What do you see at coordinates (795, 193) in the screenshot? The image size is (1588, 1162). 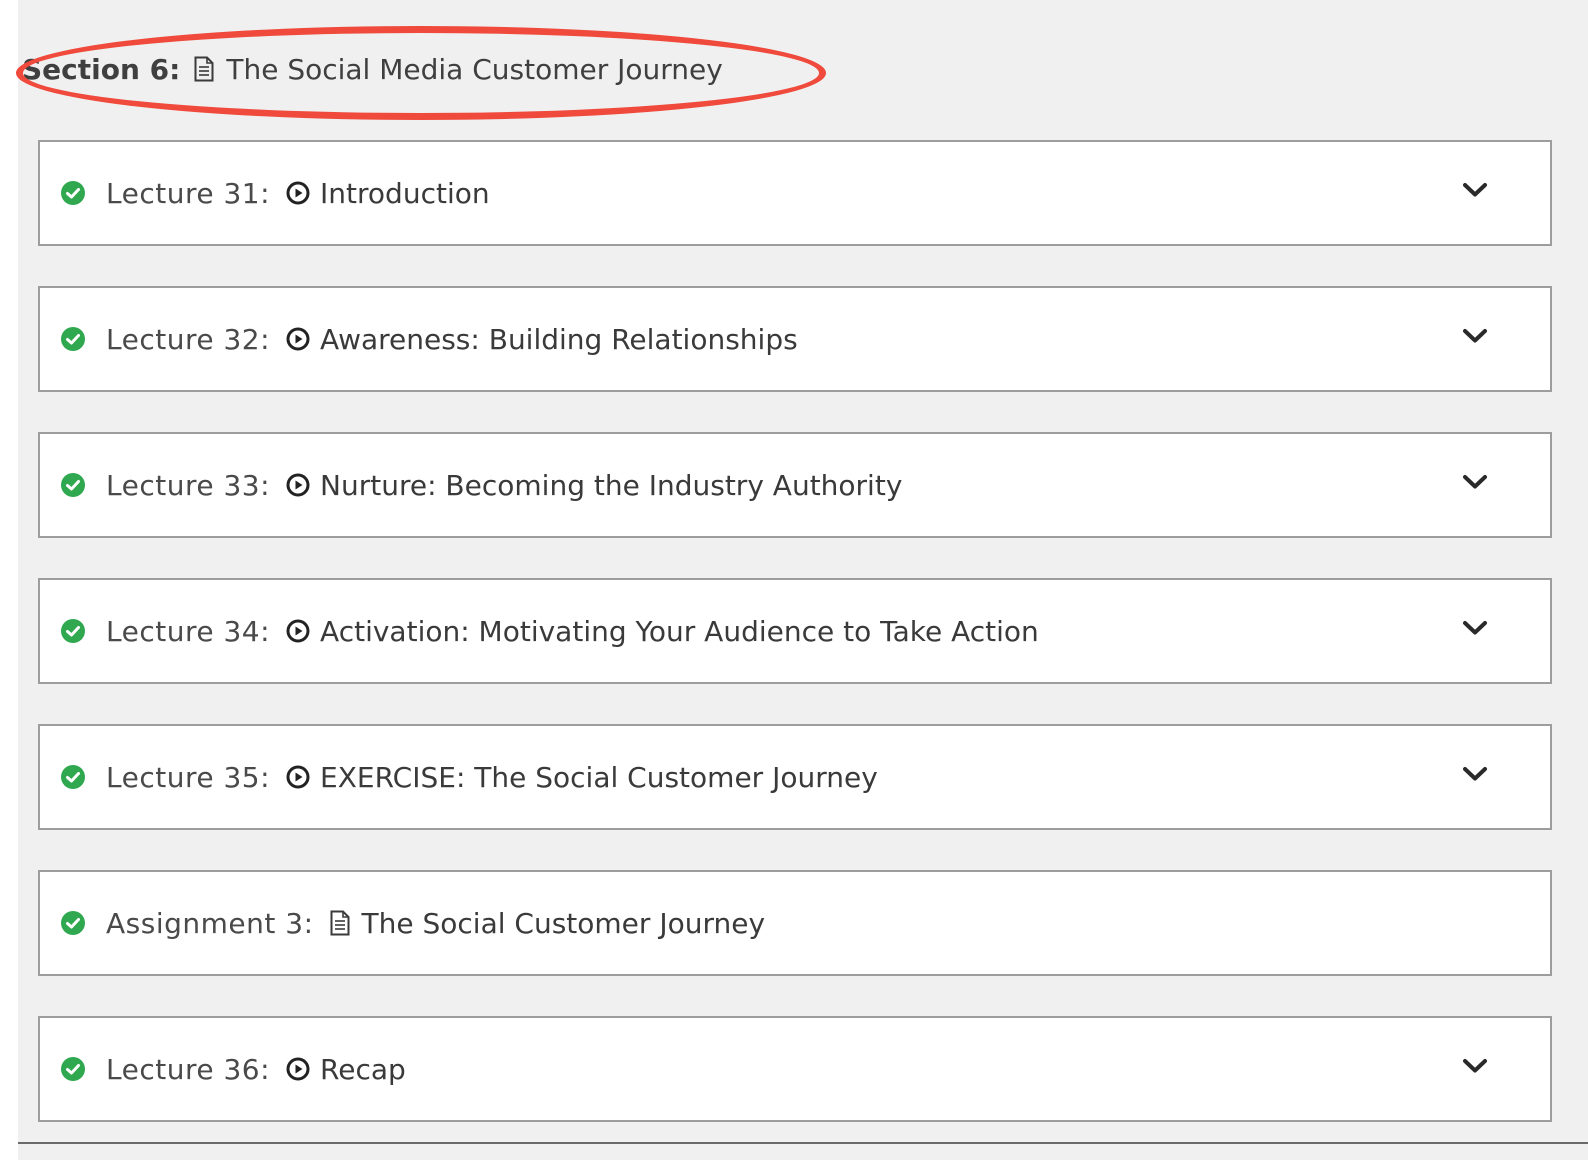 I see `lecture-item: Lecture 31: Introduction` at bounding box center [795, 193].